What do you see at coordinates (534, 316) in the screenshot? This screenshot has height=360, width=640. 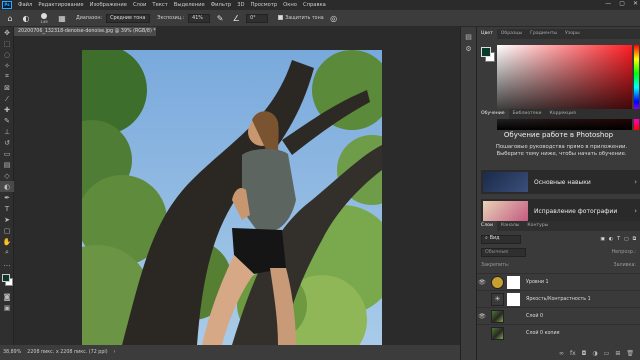 I see `layer-name: Слой 0` at bounding box center [534, 316].